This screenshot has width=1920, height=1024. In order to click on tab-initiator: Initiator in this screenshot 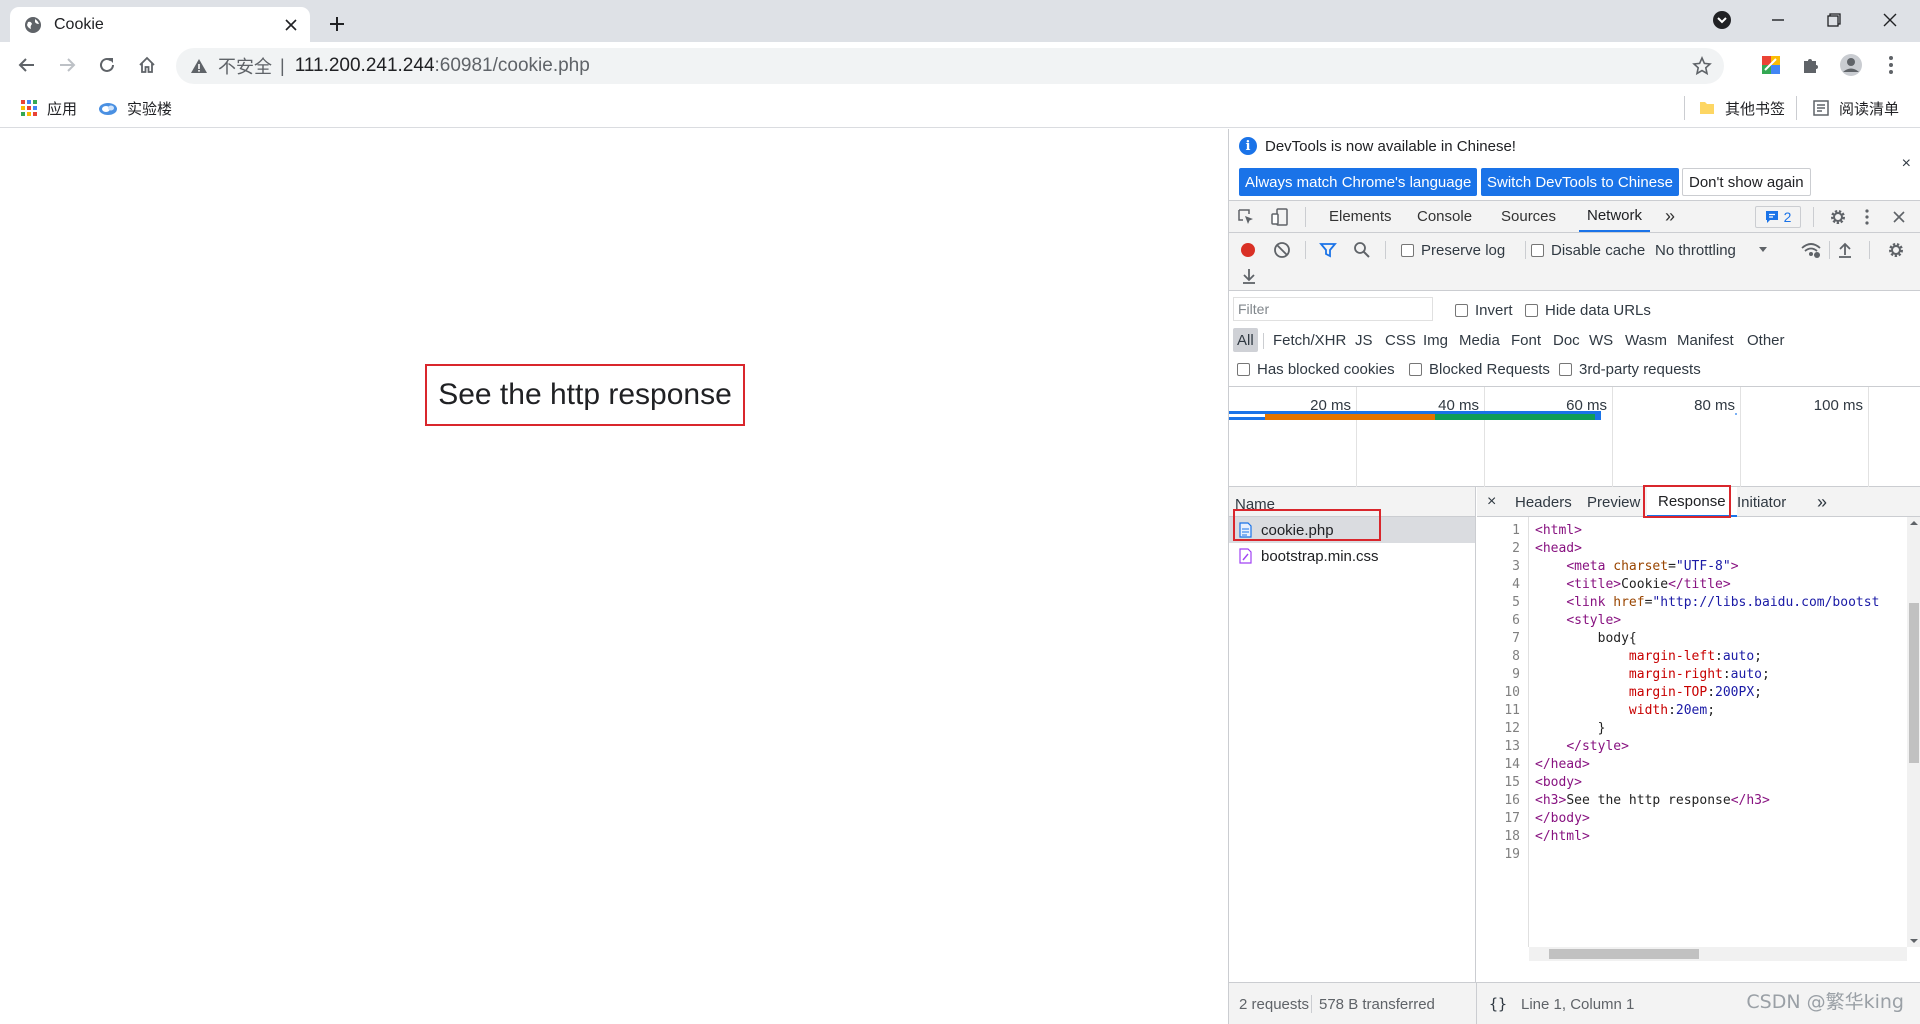, I will do `click(1761, 502)`.